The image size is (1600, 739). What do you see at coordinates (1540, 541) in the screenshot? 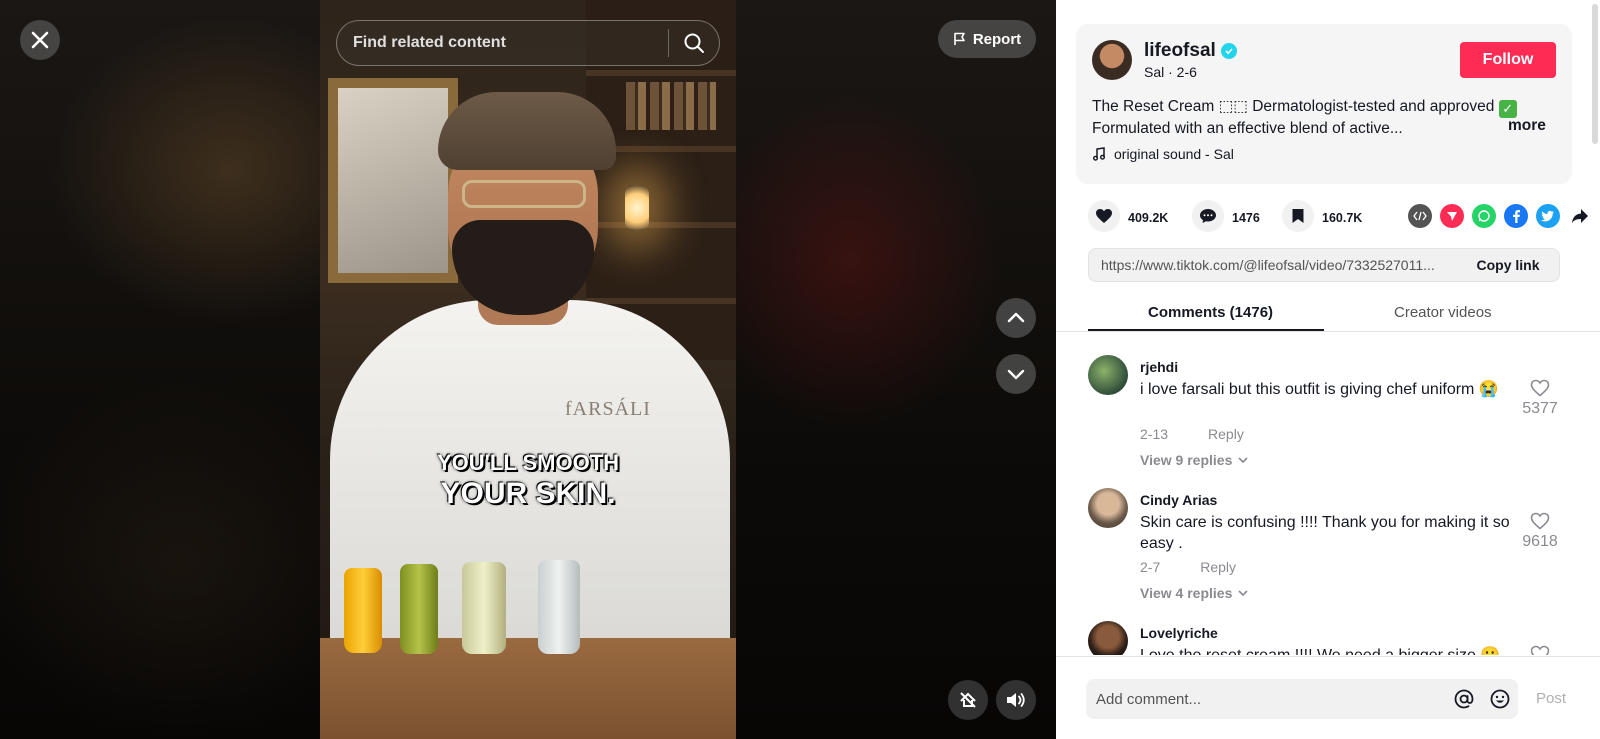
I see `comment-like-count: 9618` at bounding box center [1540, 541].